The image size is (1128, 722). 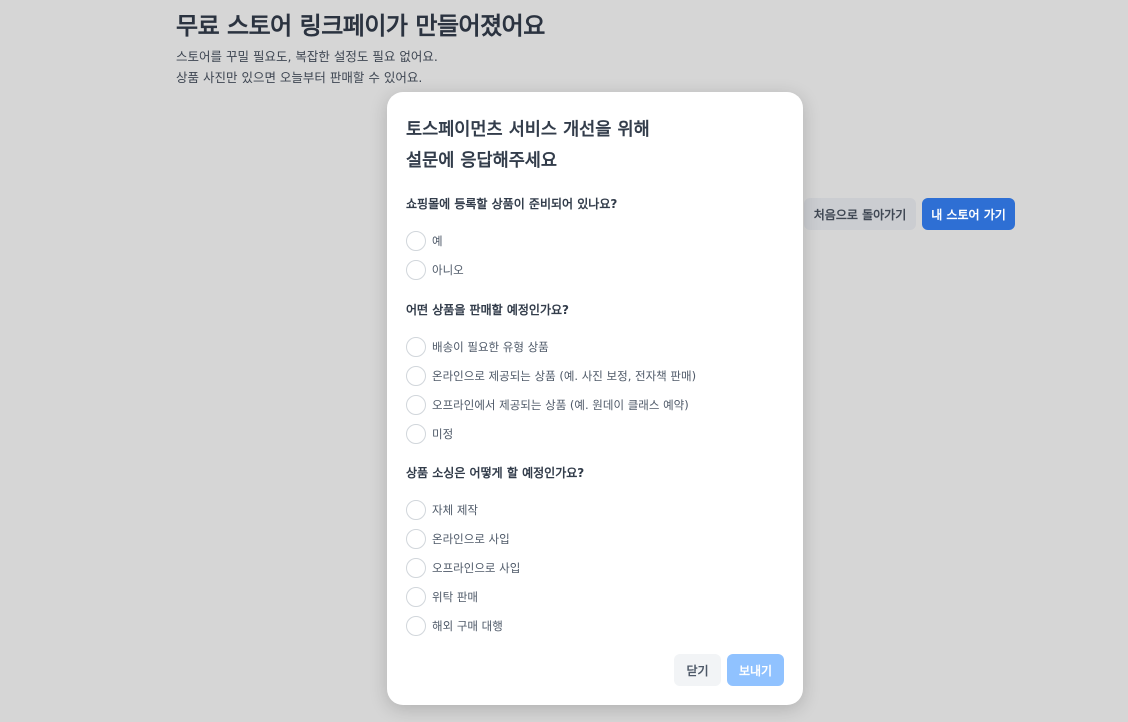 What do you see at coordinates (448, 270) in the screenshot?
I see `option-label: 아니오` at bounding box center [448, 270].